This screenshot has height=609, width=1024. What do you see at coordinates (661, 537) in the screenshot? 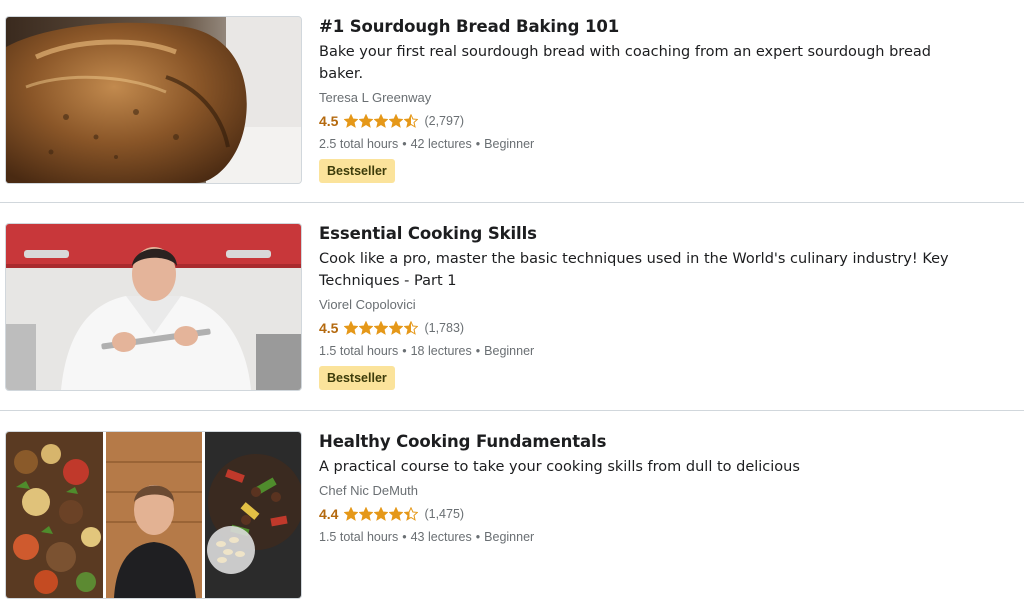
I see `course-meta: 1.5 total hours • 43 lectures • Beginner` at bounding box center [661, 537].